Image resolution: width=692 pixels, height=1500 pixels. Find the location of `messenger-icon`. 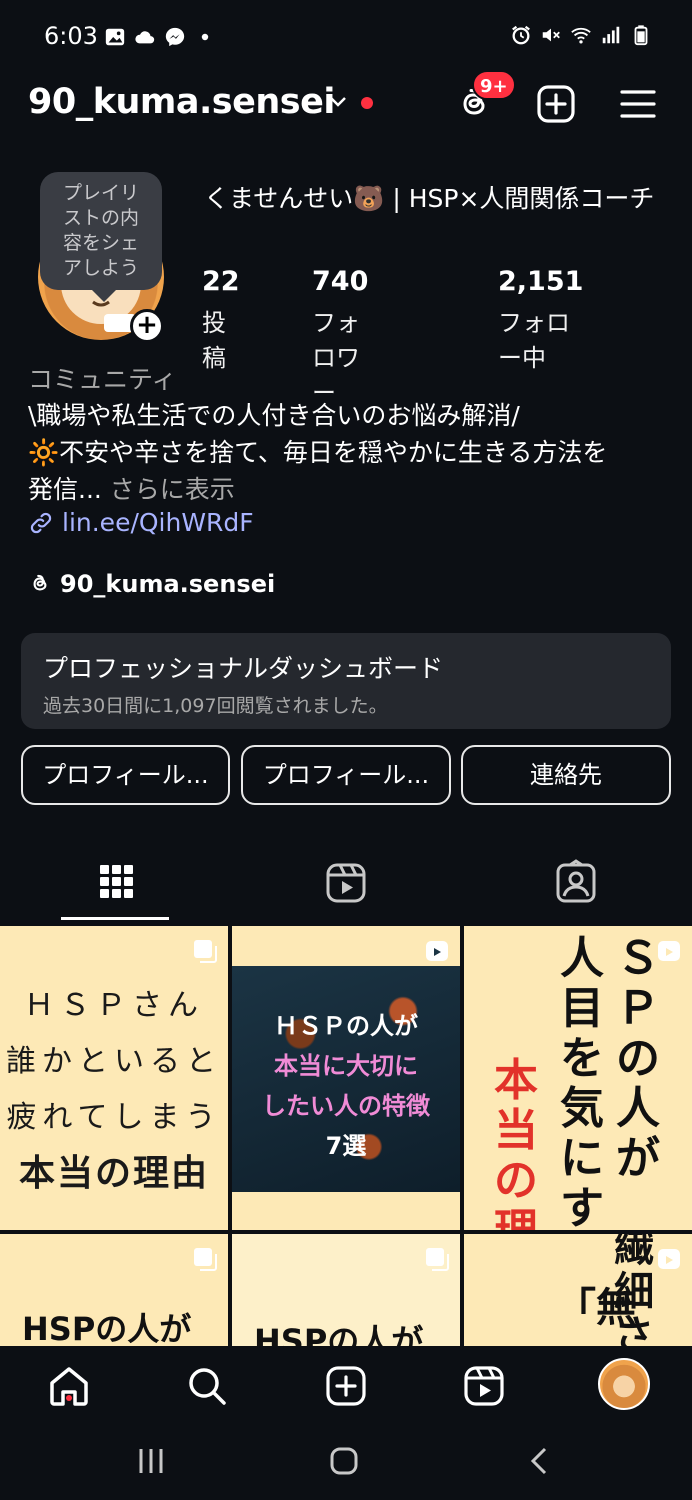

messenger-icon is located at coordinates (175, 37).